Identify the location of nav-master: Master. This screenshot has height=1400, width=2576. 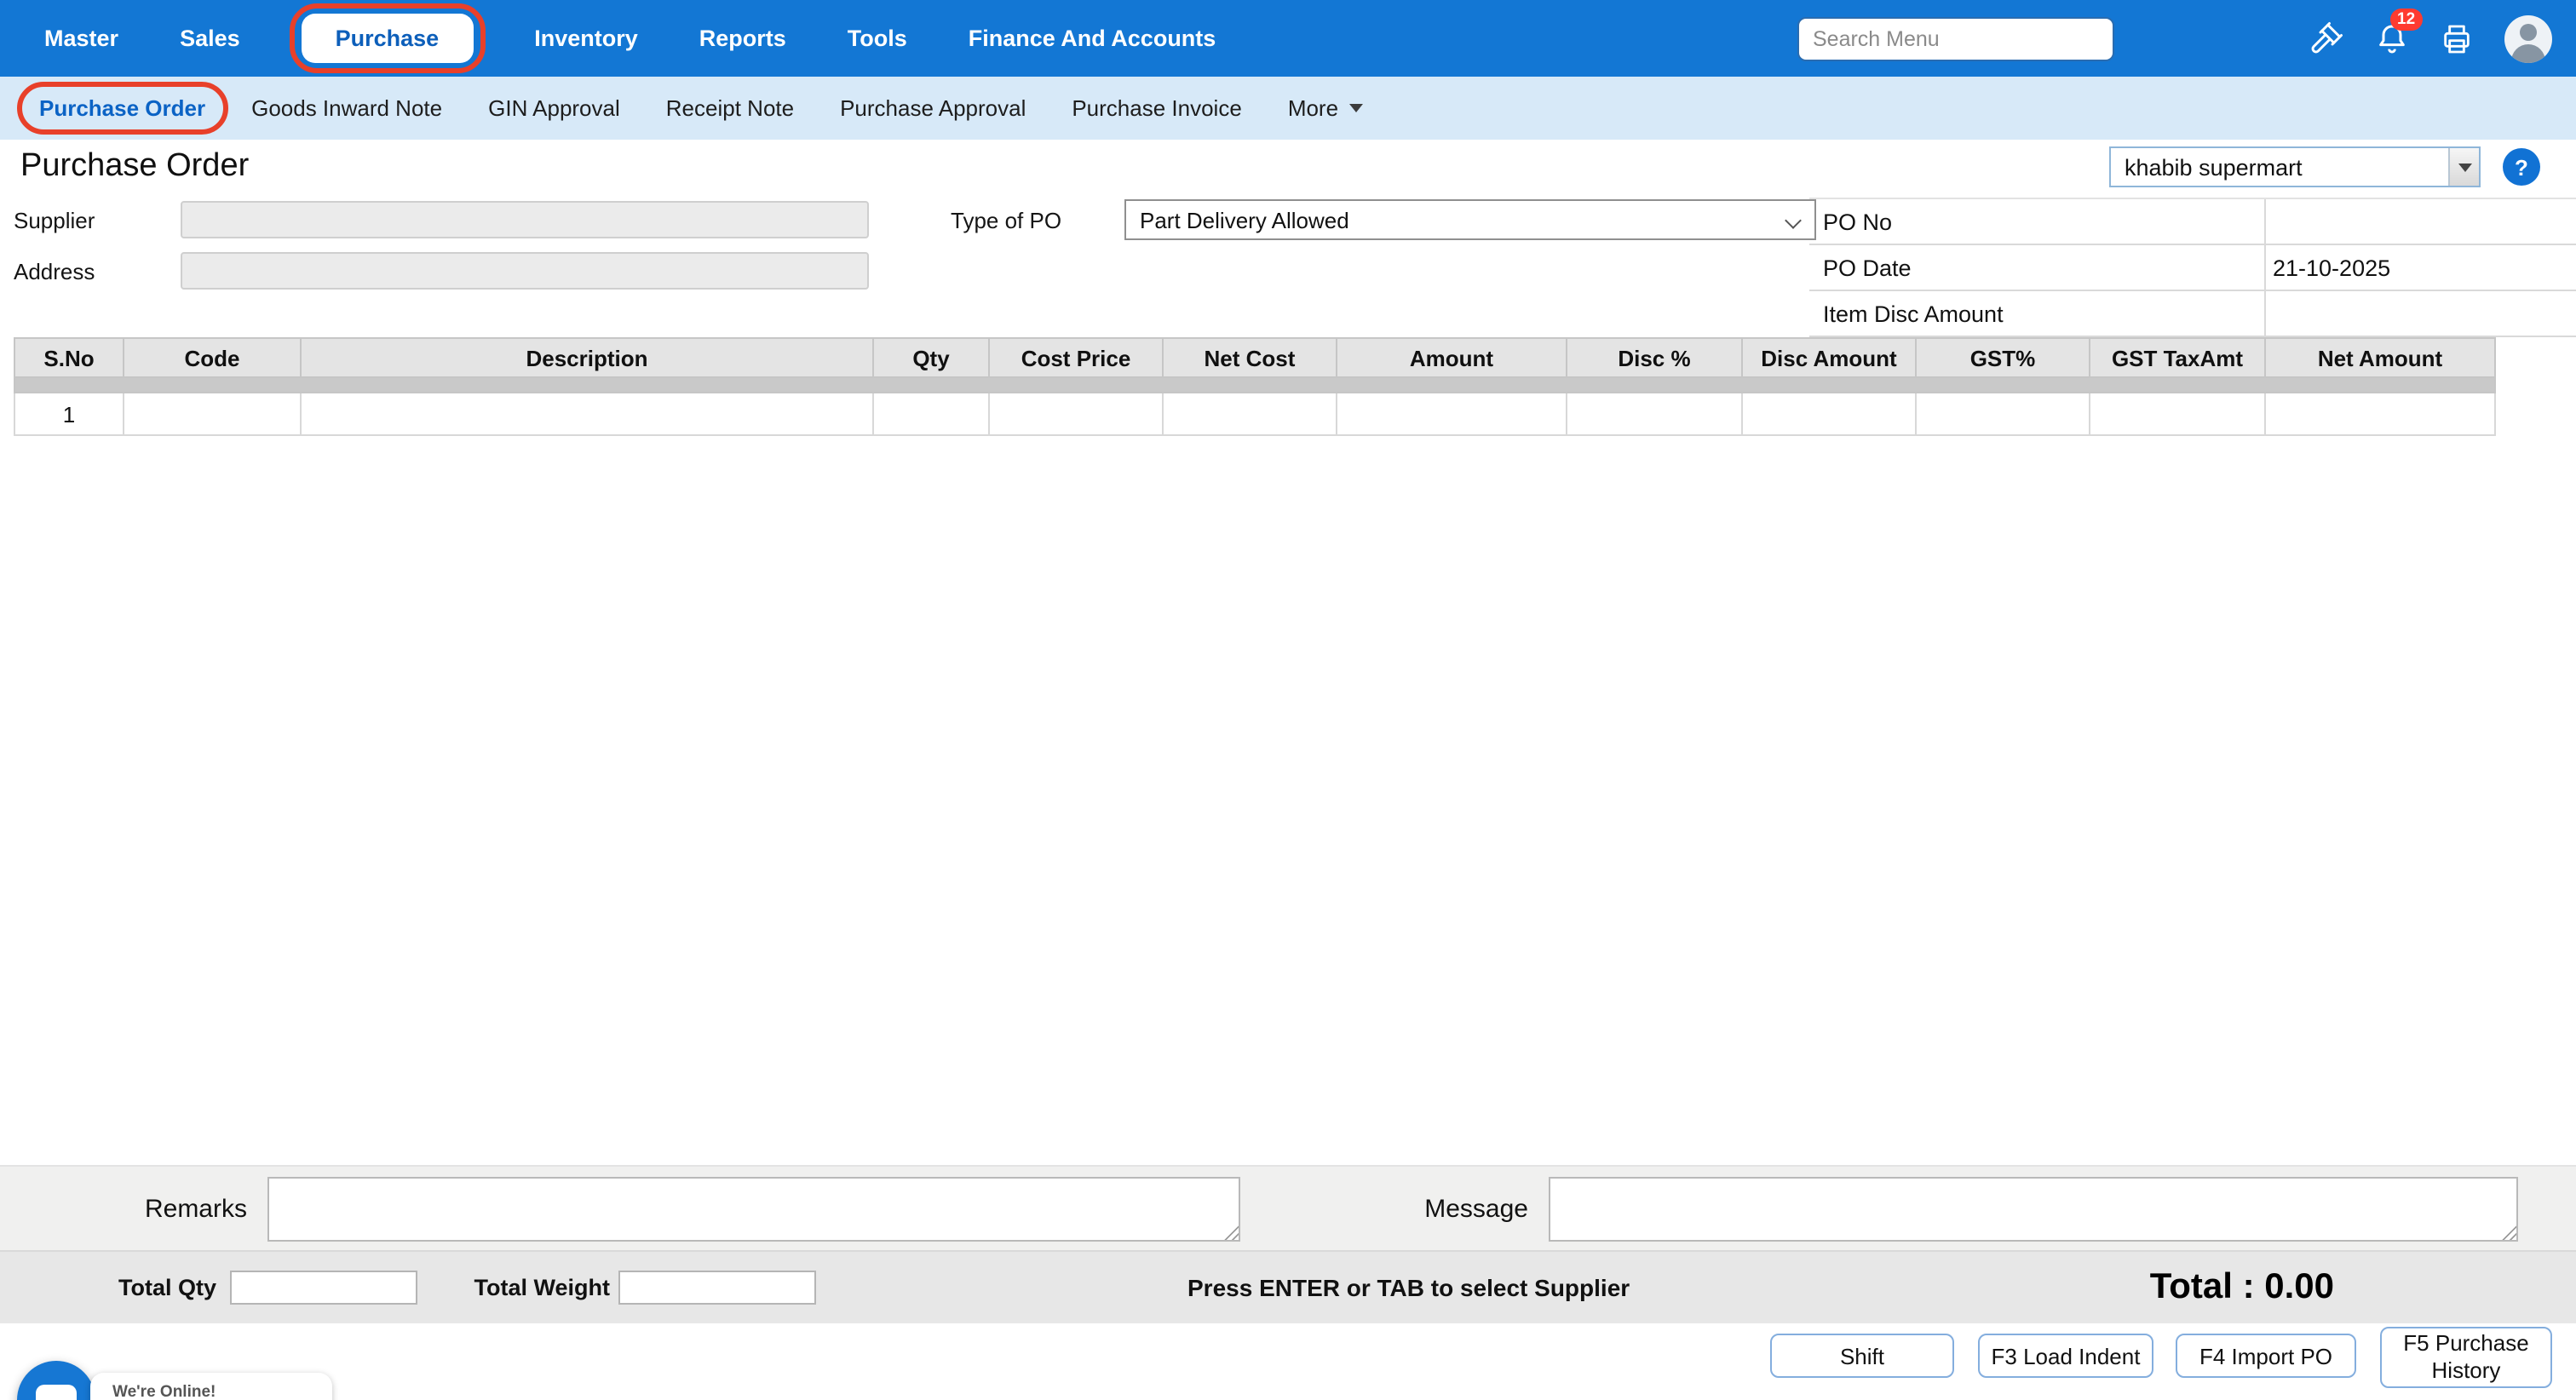
(81, 38).